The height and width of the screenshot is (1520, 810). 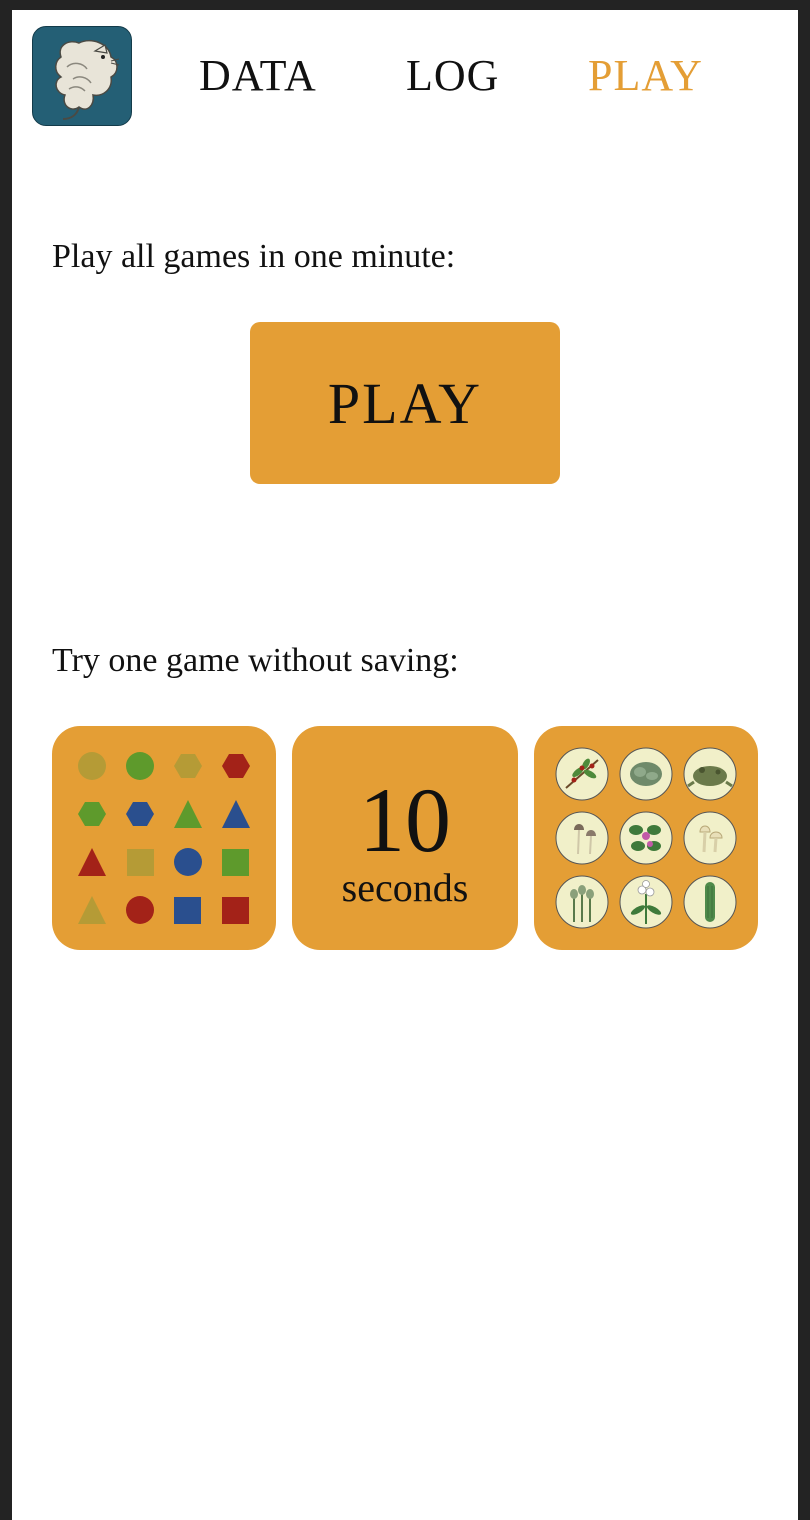 What do you see at coordinates (645, 76) in the screenshot?
I see `nav-play-tab: PLAY` at bounding box center [645, 76].